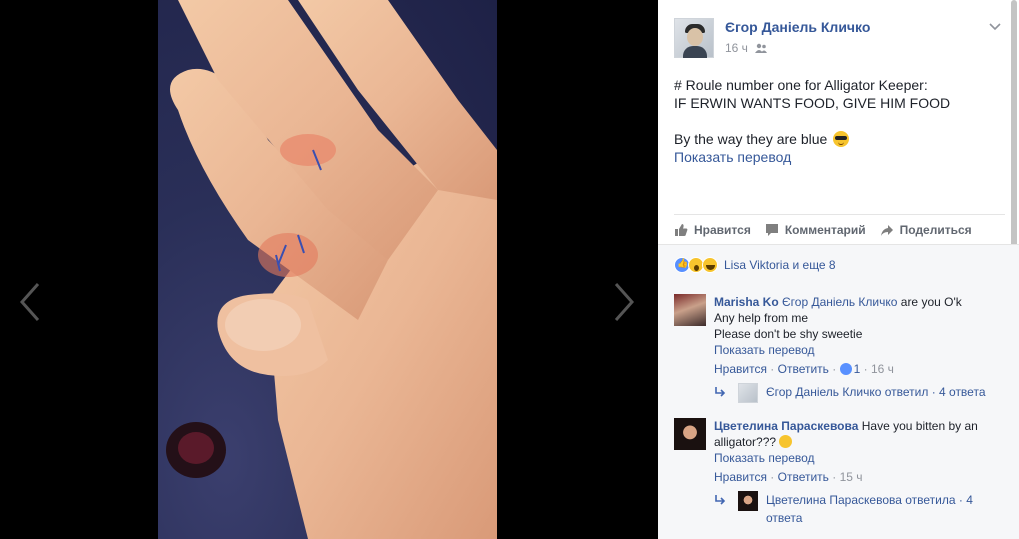 The image size is (1019, 539). Describe the element at coordinates (935, 392) in the screenshot. I see `replies-count: ответил · 4 ответа` at that location.